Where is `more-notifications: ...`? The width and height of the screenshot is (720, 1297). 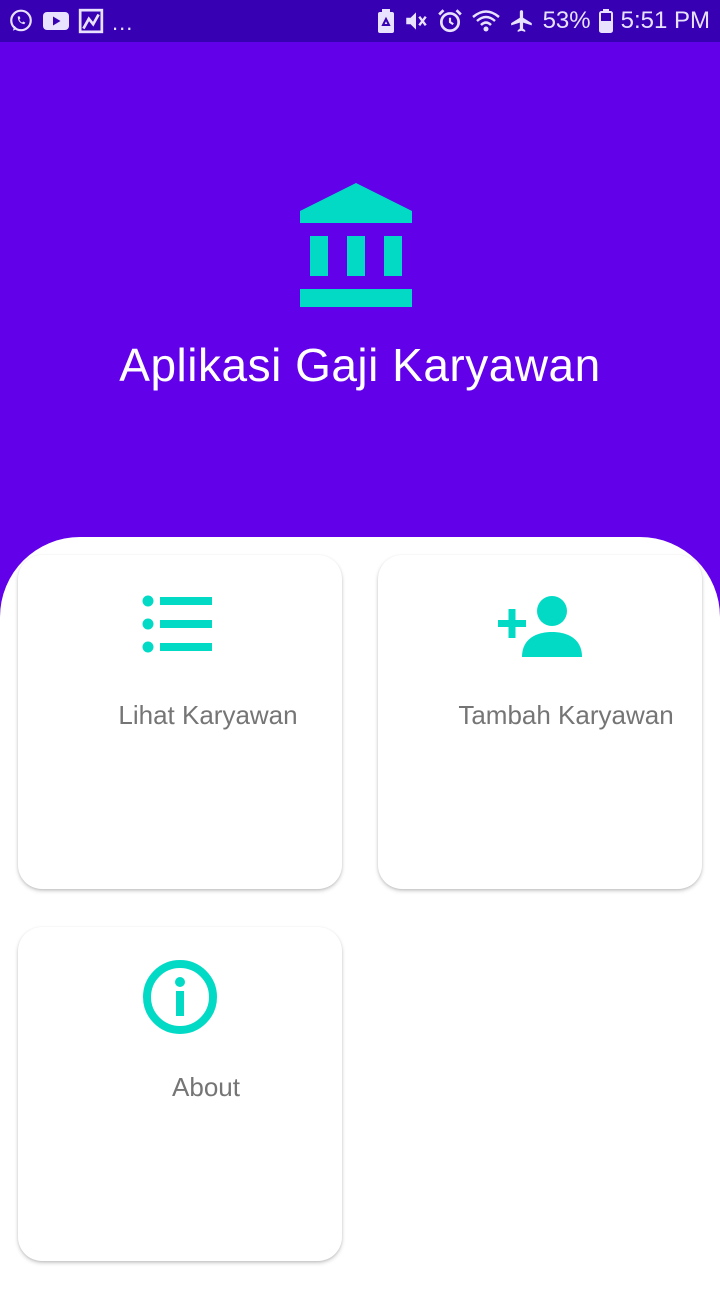 more-notifications: ... is located at coordinates (123, 22).